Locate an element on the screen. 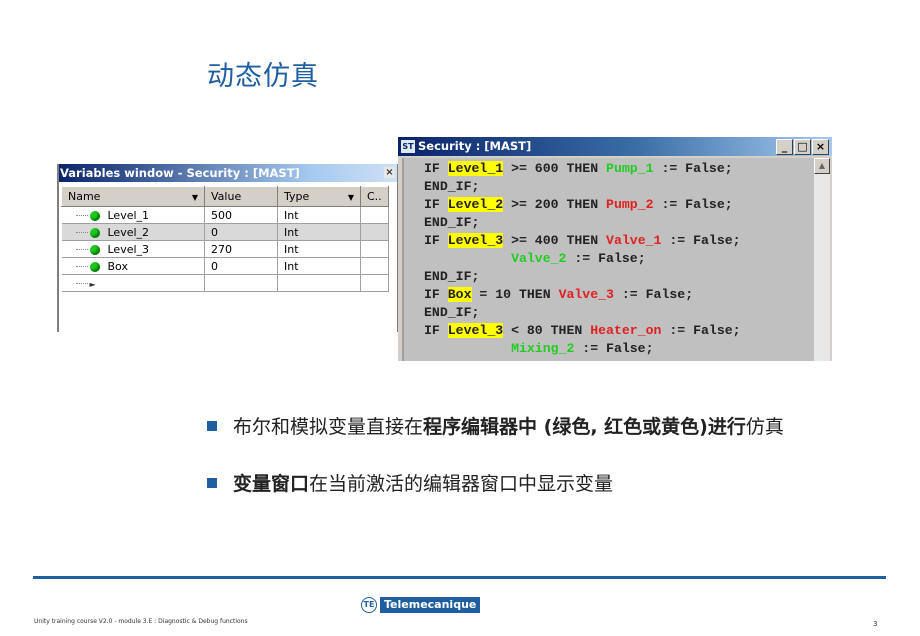 This screenshot has height=636, width=920. bullet-item: 布尔和模拟变量直接在程序编辑器中 (绿色, 红色或黄色)进行仿真 is located at coordinates (495, 425).